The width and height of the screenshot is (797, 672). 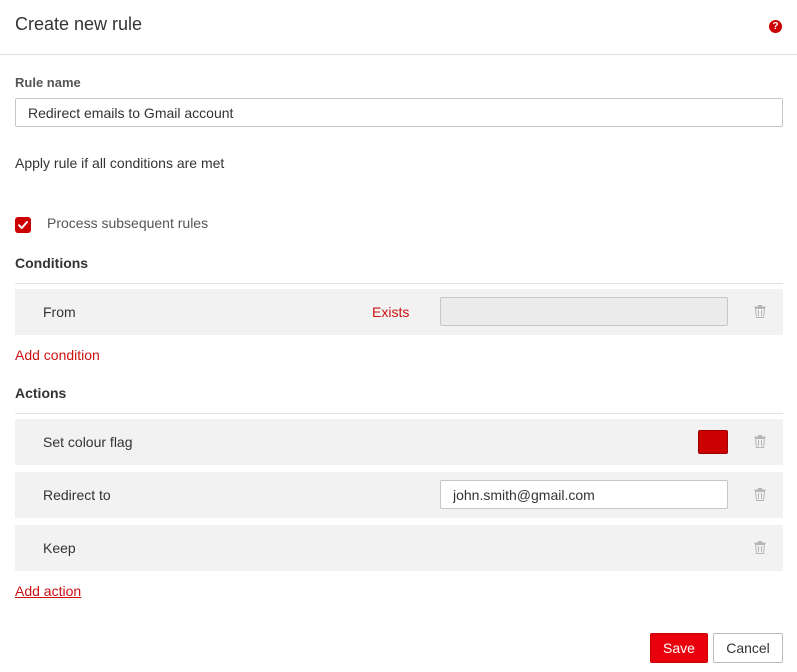 What do you see at coordinates (584, 494) in the screenshot?
I see `redirect-email-input` at bounding box center [584, 494].